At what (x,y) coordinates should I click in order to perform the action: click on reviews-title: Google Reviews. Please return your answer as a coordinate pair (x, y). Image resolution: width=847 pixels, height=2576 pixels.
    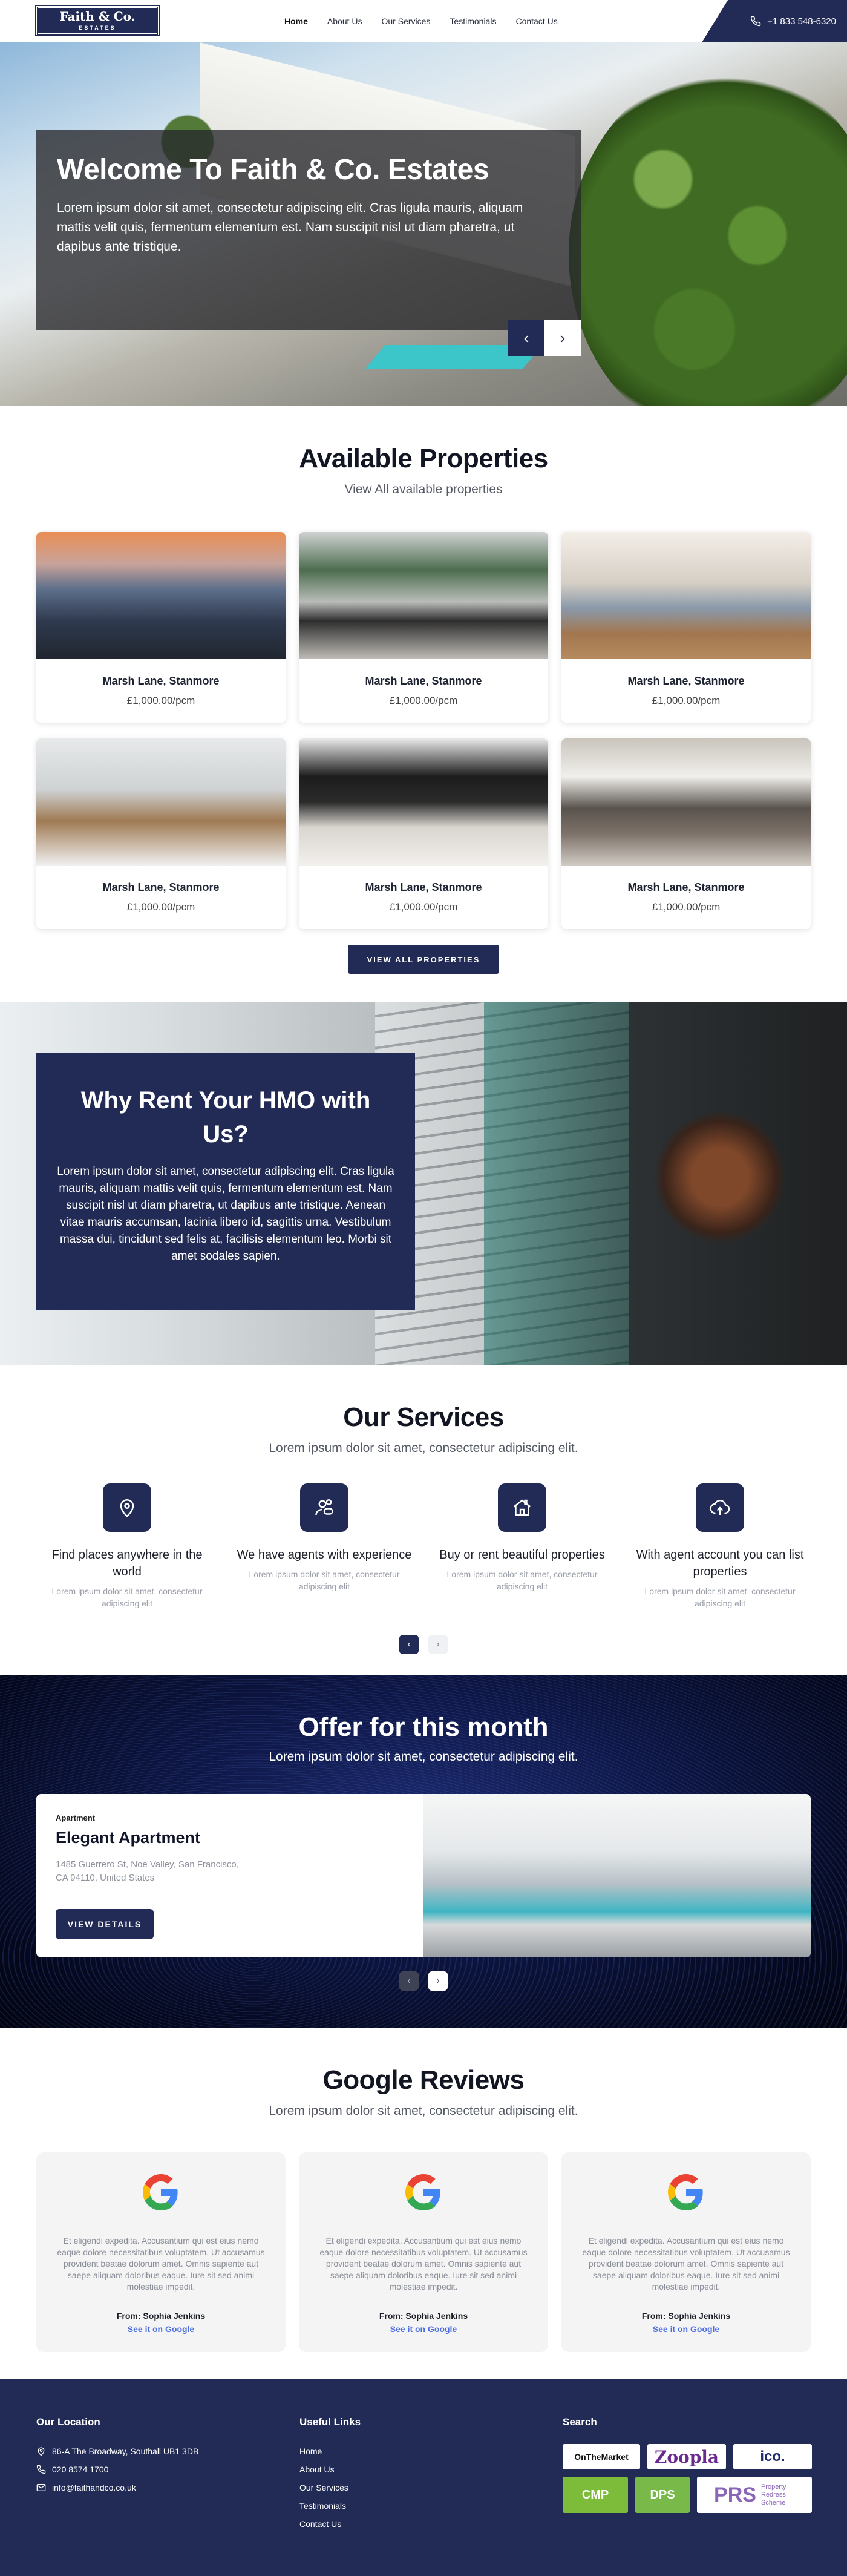
    Looking at the image, I should click on (423, 2080).